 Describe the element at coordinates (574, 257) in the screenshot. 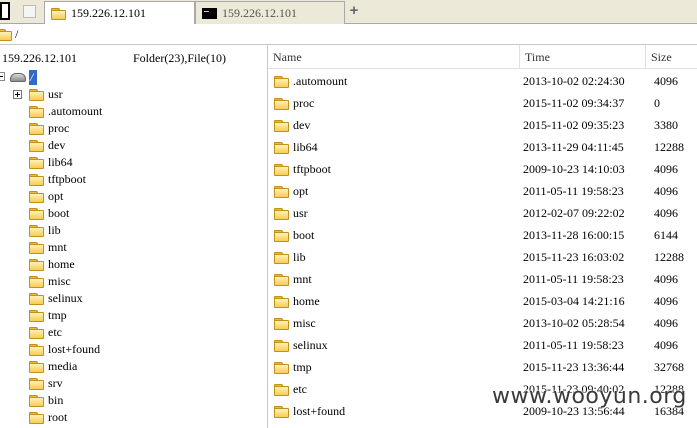

I see `file-time: 2015-11-23 16:03:02` at that location.